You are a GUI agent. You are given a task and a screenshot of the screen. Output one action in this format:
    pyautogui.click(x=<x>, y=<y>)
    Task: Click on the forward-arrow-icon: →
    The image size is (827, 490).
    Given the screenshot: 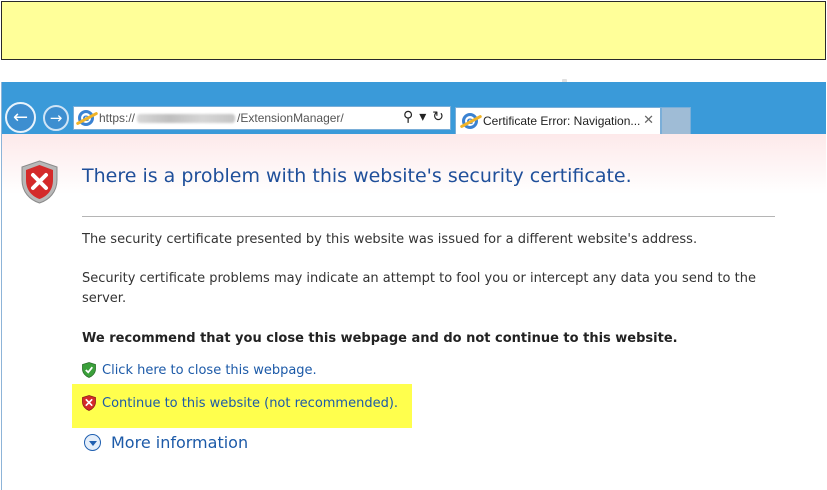 What is the action you would take?
    pyautogui.click(x=56, y=117)
    